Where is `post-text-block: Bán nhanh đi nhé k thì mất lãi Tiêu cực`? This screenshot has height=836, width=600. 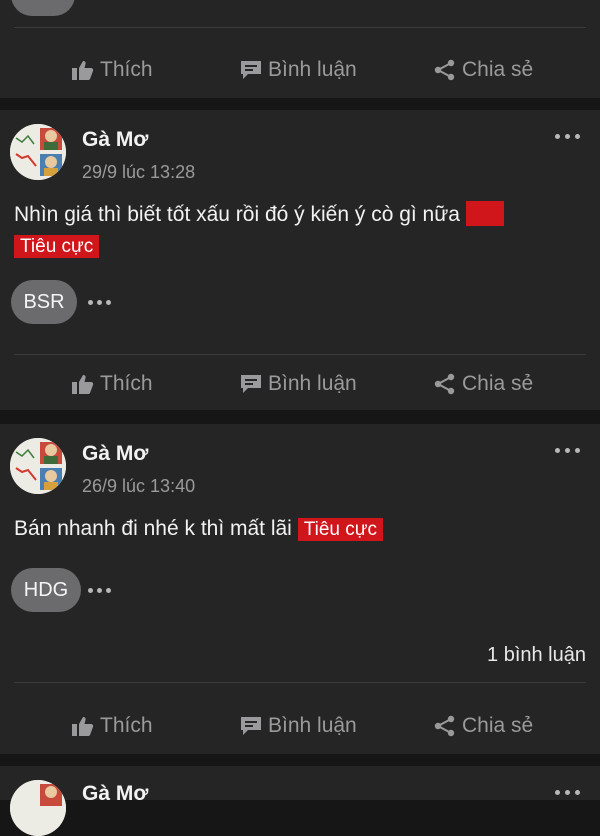 post-text-block: Bán nhanh đi nhé k thì mất lãi Tiêu cực is located at coordinates (301, 529).